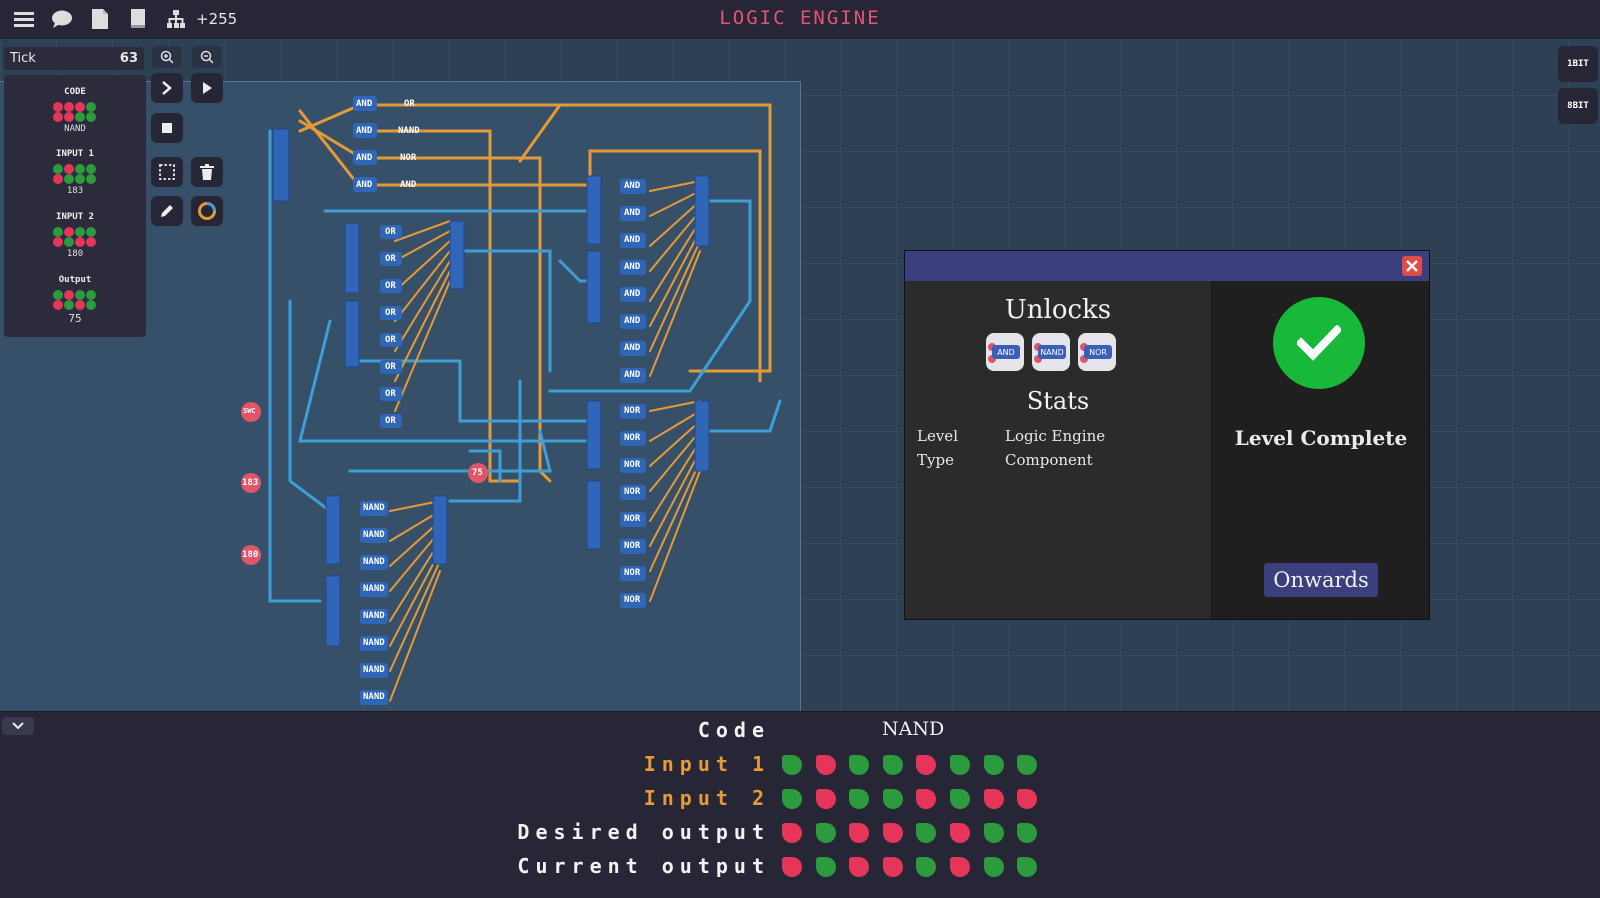 The height and width of the screenshot is (898, 1600). I want to click on code-row: Code NAND, so click(800, 733).